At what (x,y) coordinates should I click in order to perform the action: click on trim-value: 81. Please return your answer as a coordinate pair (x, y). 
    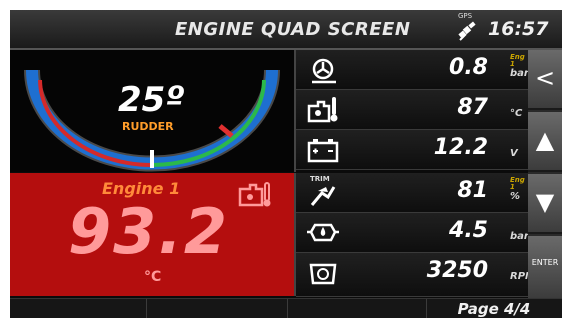
    Looking at the image, I should click on (472, 190).